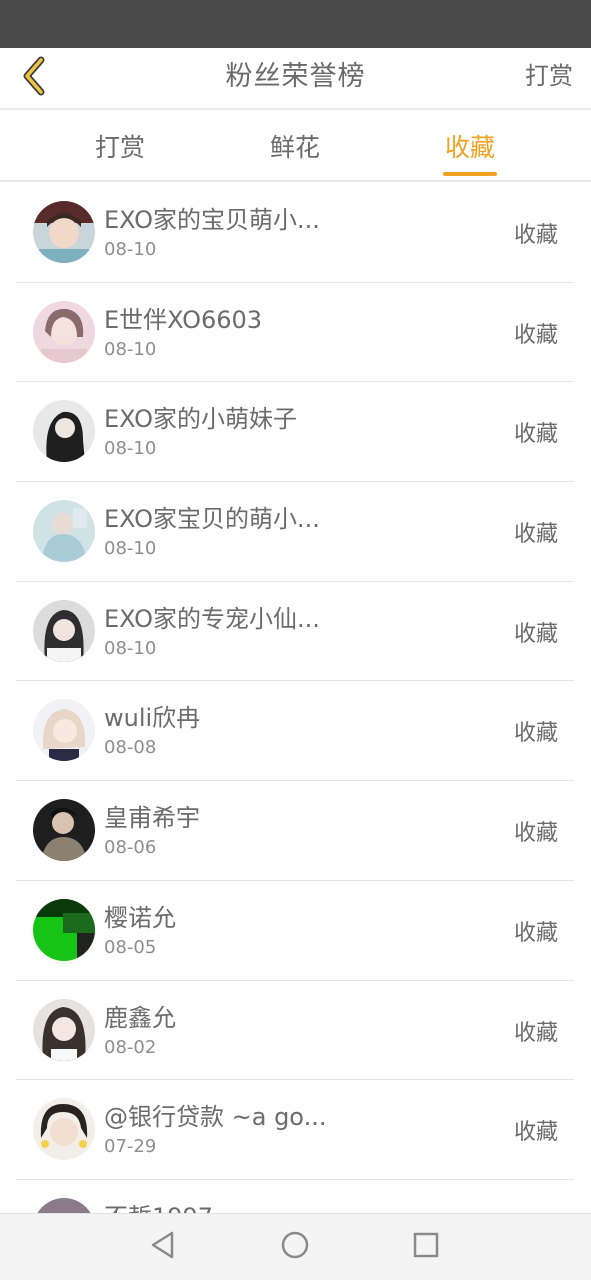  I want to click on fan-name: 鹿鑫允, so click(140, 1017).